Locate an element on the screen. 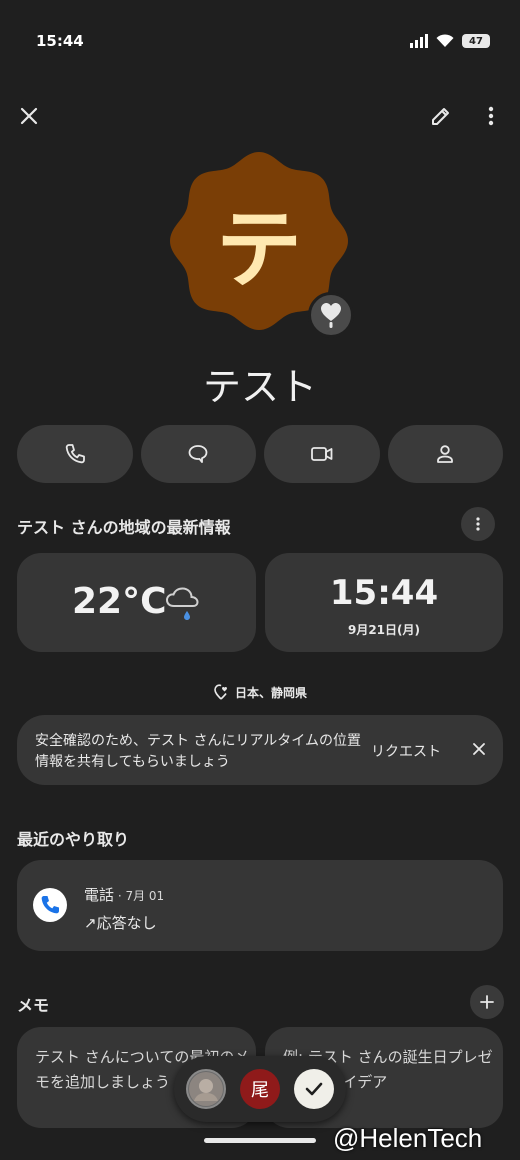 The width and height of the screenshot is (520, 1160). favorite-button is located at coordinates (331, 315).